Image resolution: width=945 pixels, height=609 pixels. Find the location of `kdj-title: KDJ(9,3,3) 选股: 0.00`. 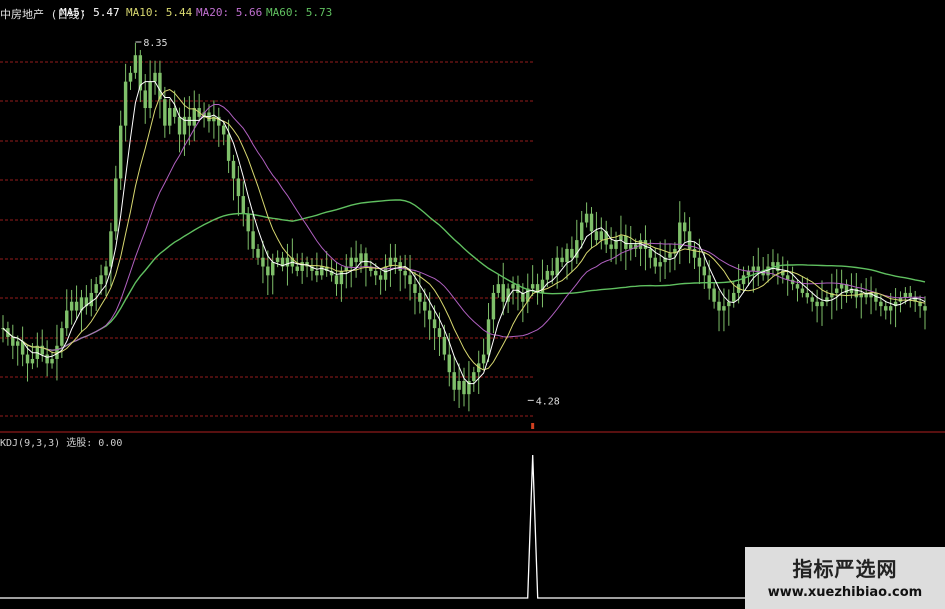

kdj-title: KDJ(9,3,3) 选股: 0.00 is located at coordinates (61, 443).